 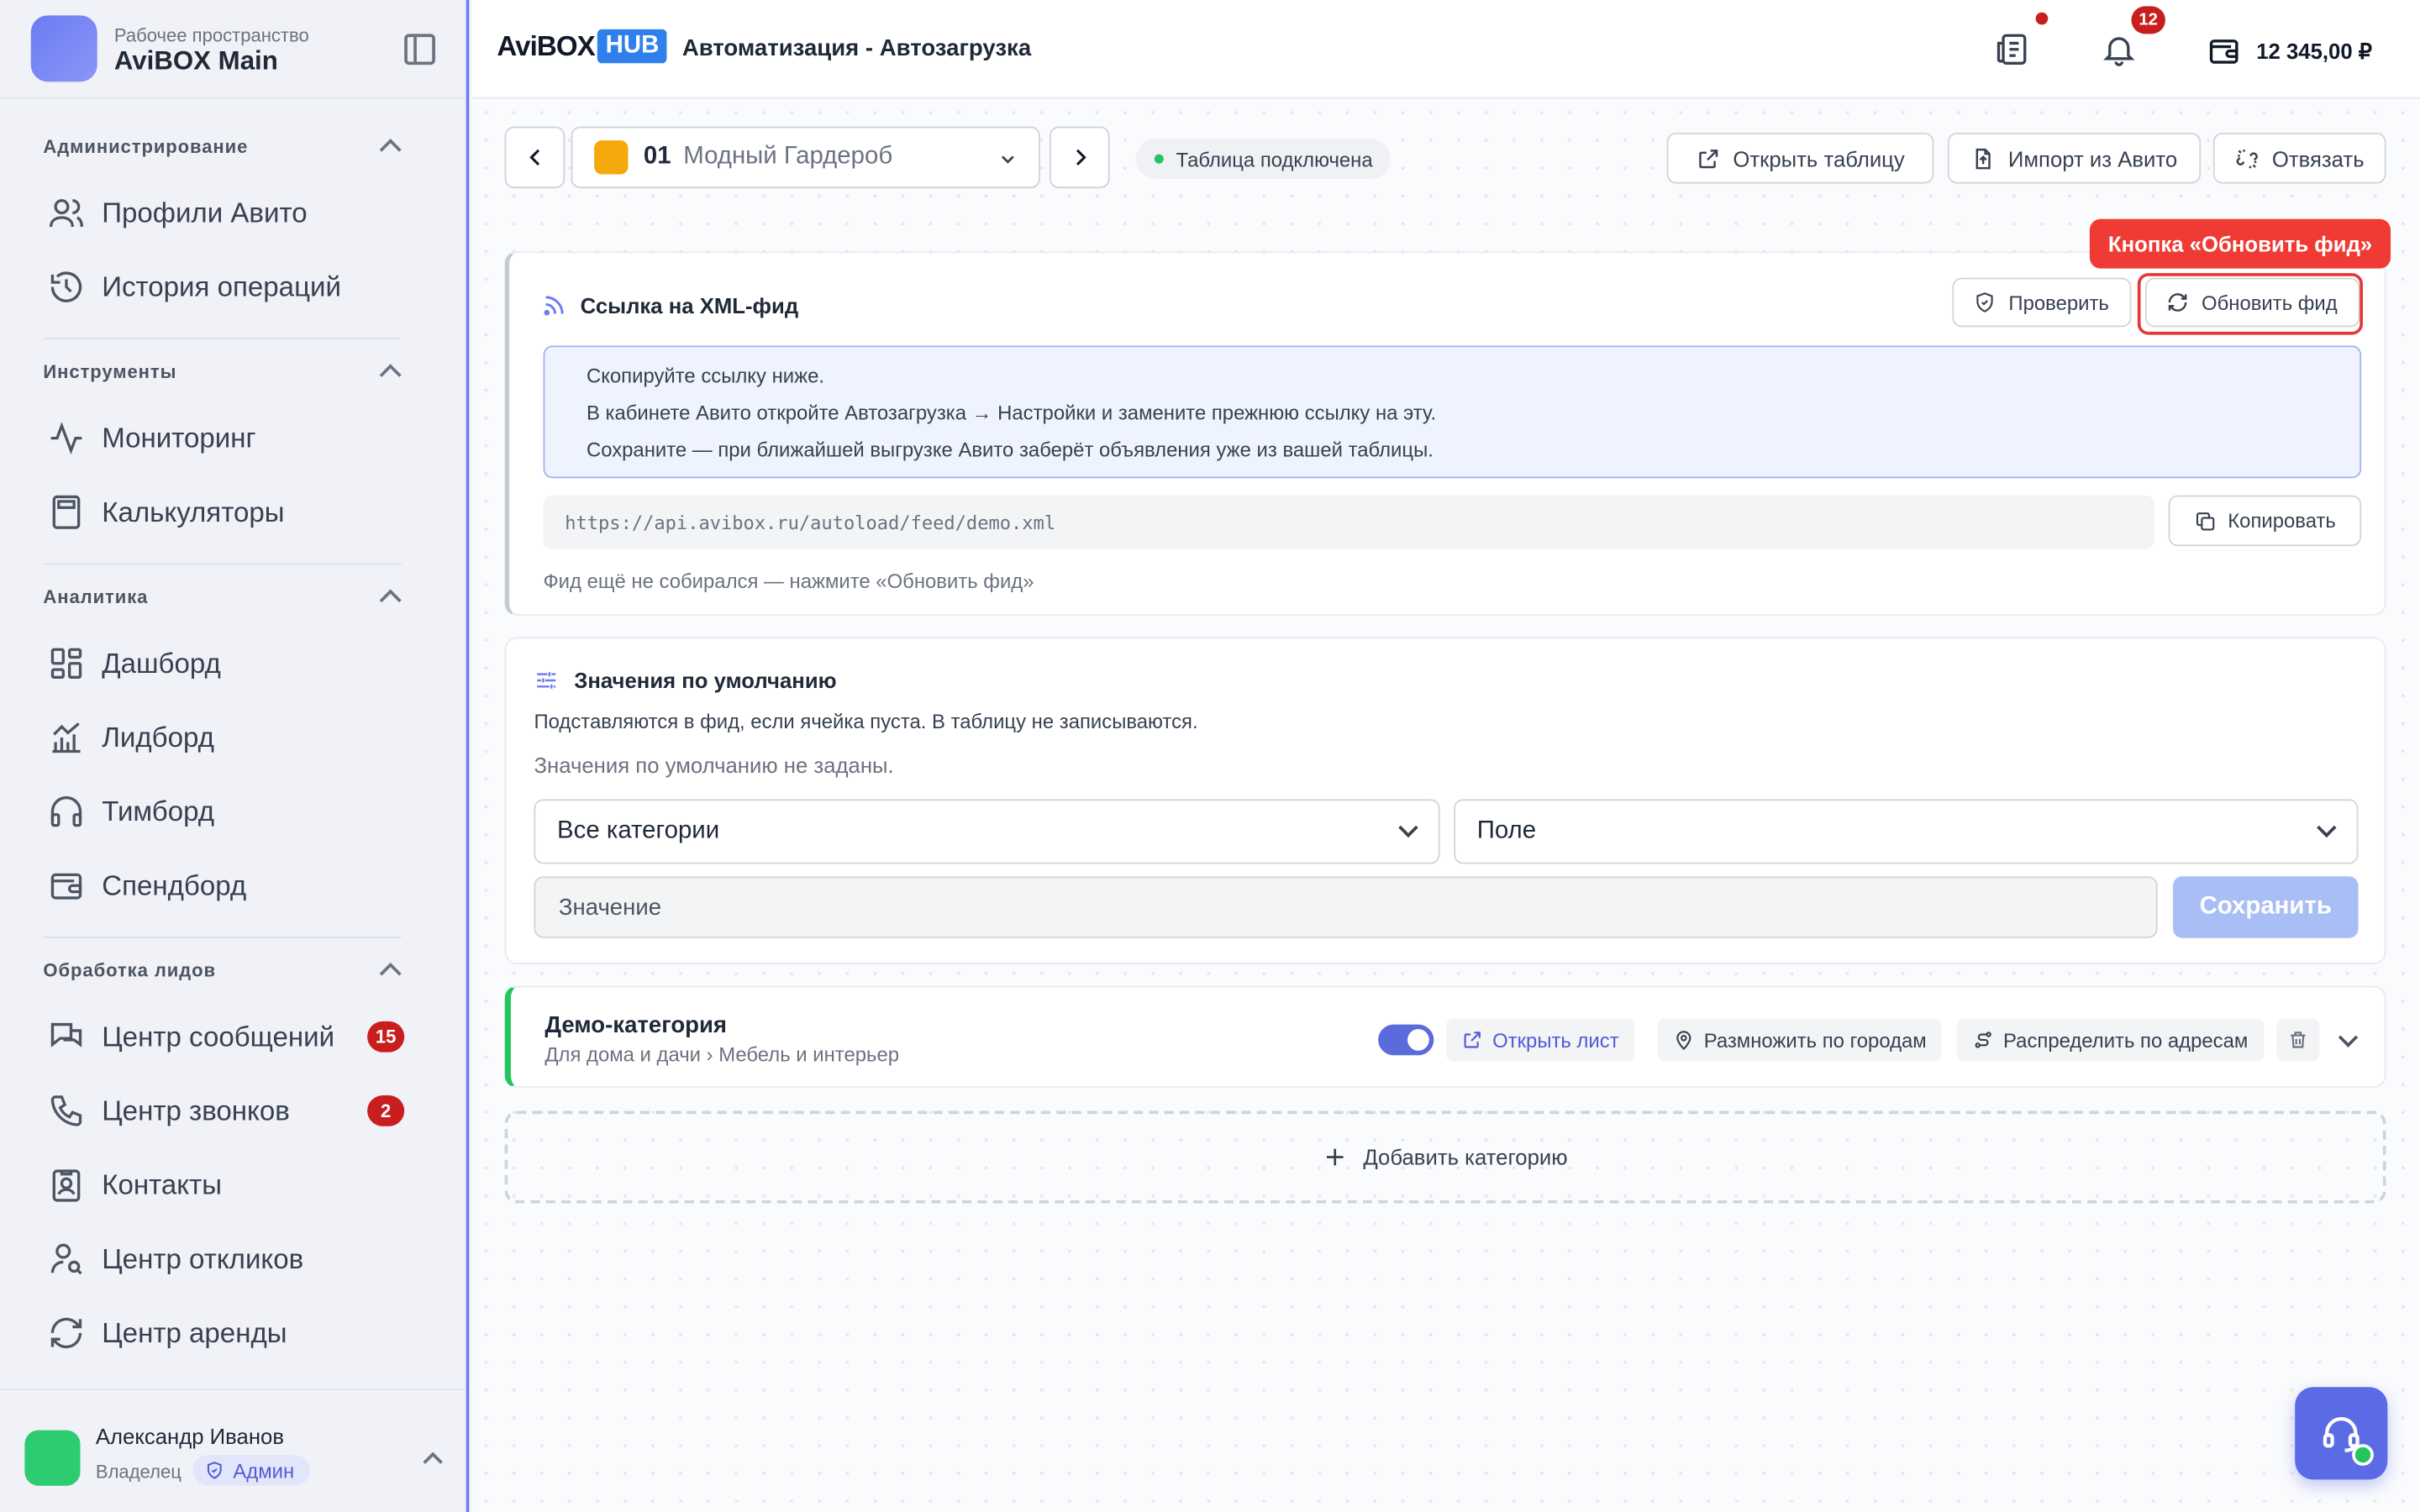 What do you see at coordinates (2119, 49) in the screenshot?
I see `bell-icon` at bounding box center [2119, 49].